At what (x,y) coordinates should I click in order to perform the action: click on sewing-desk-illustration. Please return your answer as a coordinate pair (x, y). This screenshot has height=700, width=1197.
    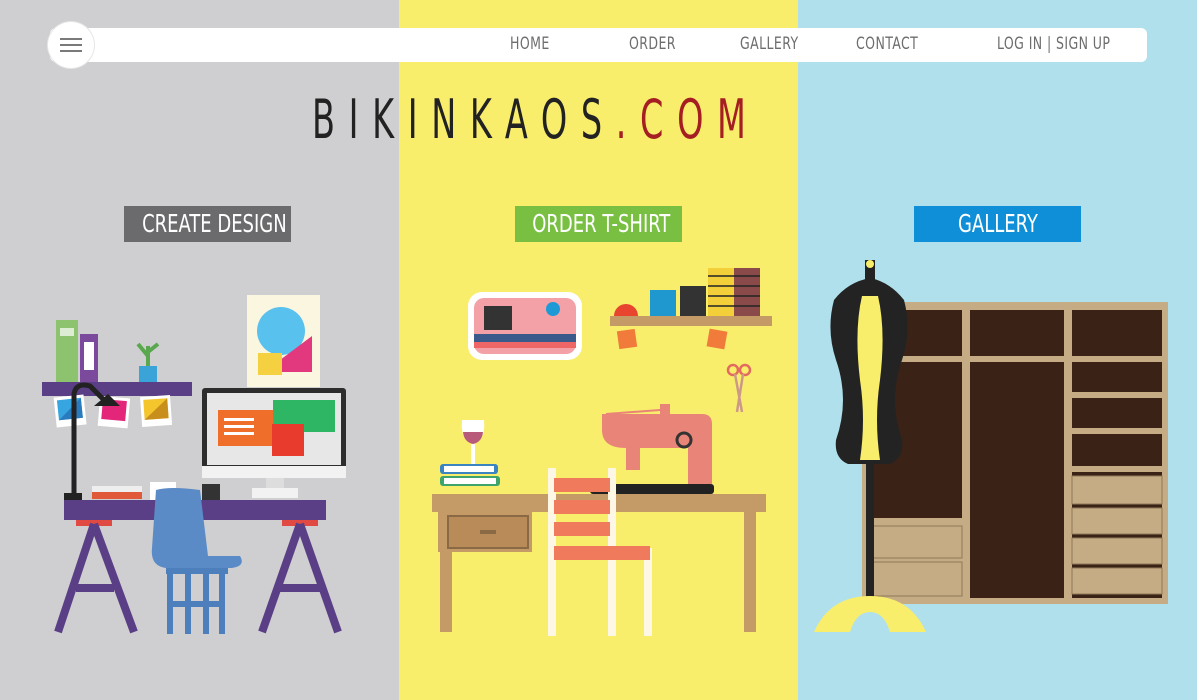
    Looking at the image, I should click on (602, 452).